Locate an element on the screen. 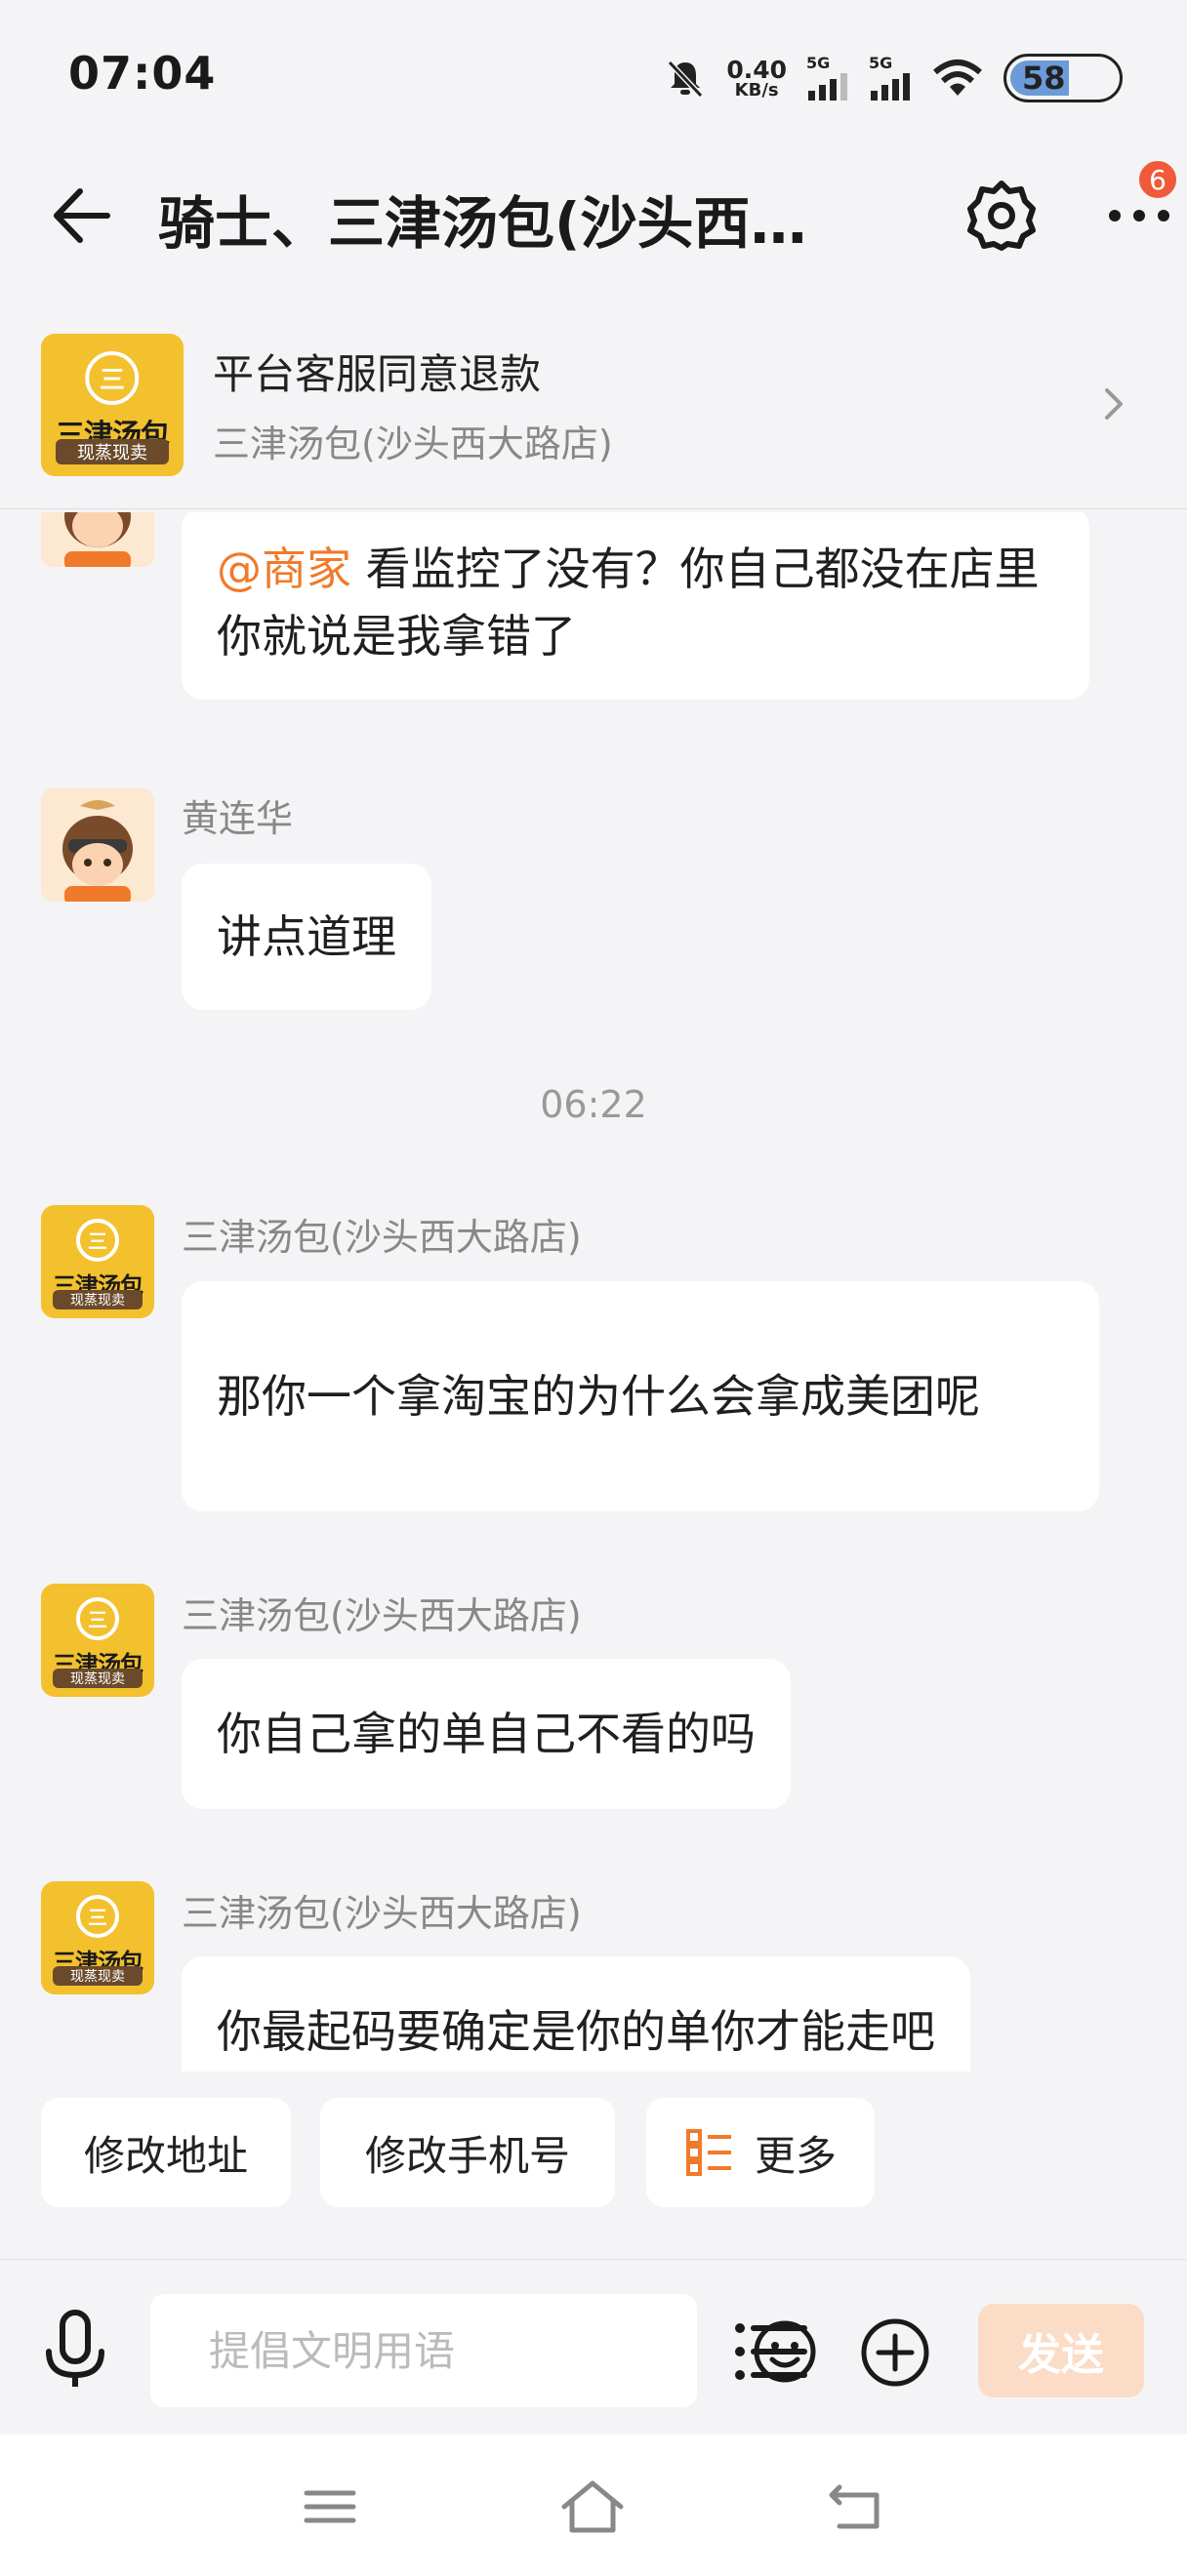  chat-header: 骑士、三津汤包(沙头西… 6 is located at coordinates (593, 214).